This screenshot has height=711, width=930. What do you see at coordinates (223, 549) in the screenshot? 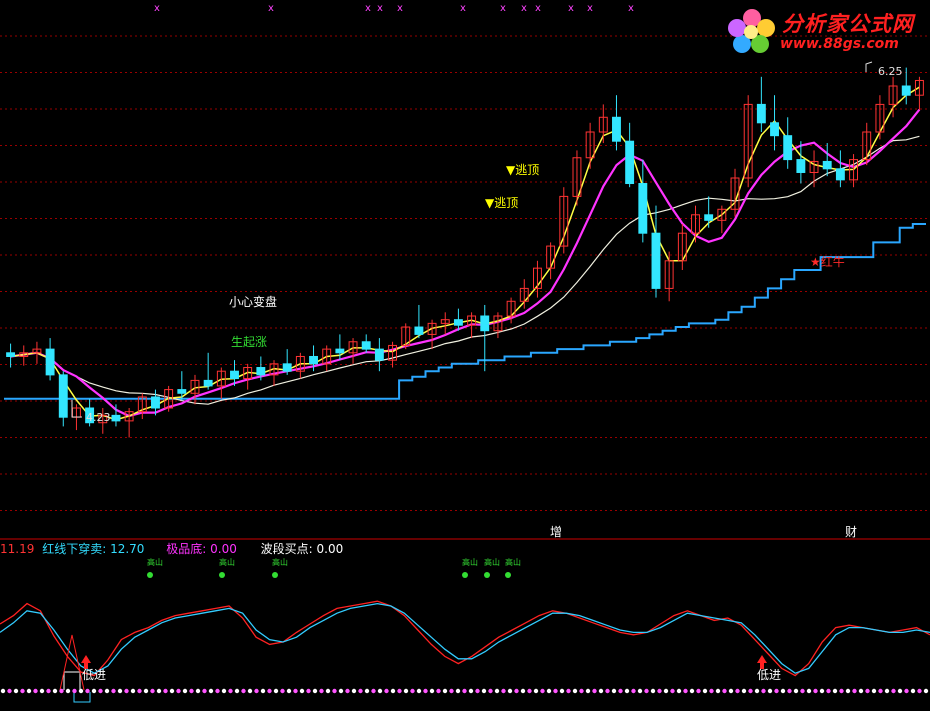
I see `extreme-bottom-value: 0.00` at bounding box center [223, 549].